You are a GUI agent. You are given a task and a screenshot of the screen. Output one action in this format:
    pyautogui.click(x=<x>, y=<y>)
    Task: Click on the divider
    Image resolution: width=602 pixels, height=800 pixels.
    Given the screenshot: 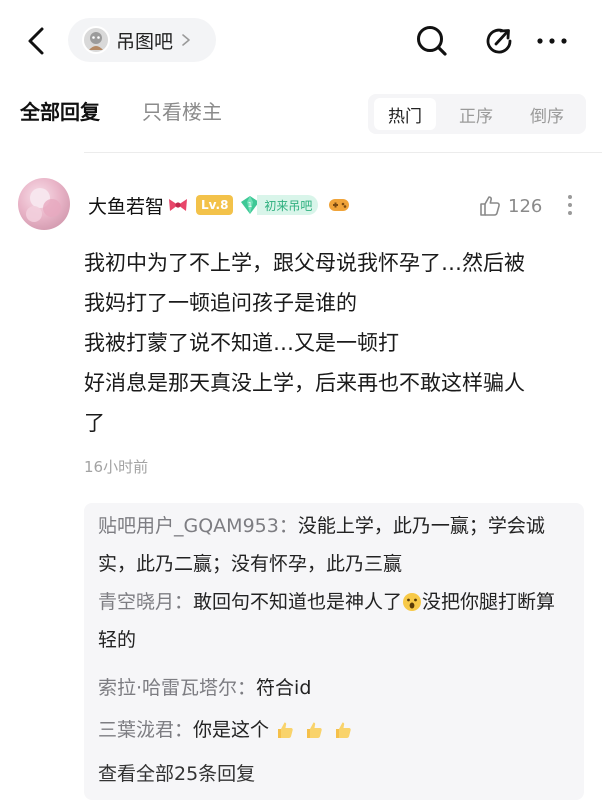 What is the action you would take?
    pyautogui.click(x=343, y=152)
    